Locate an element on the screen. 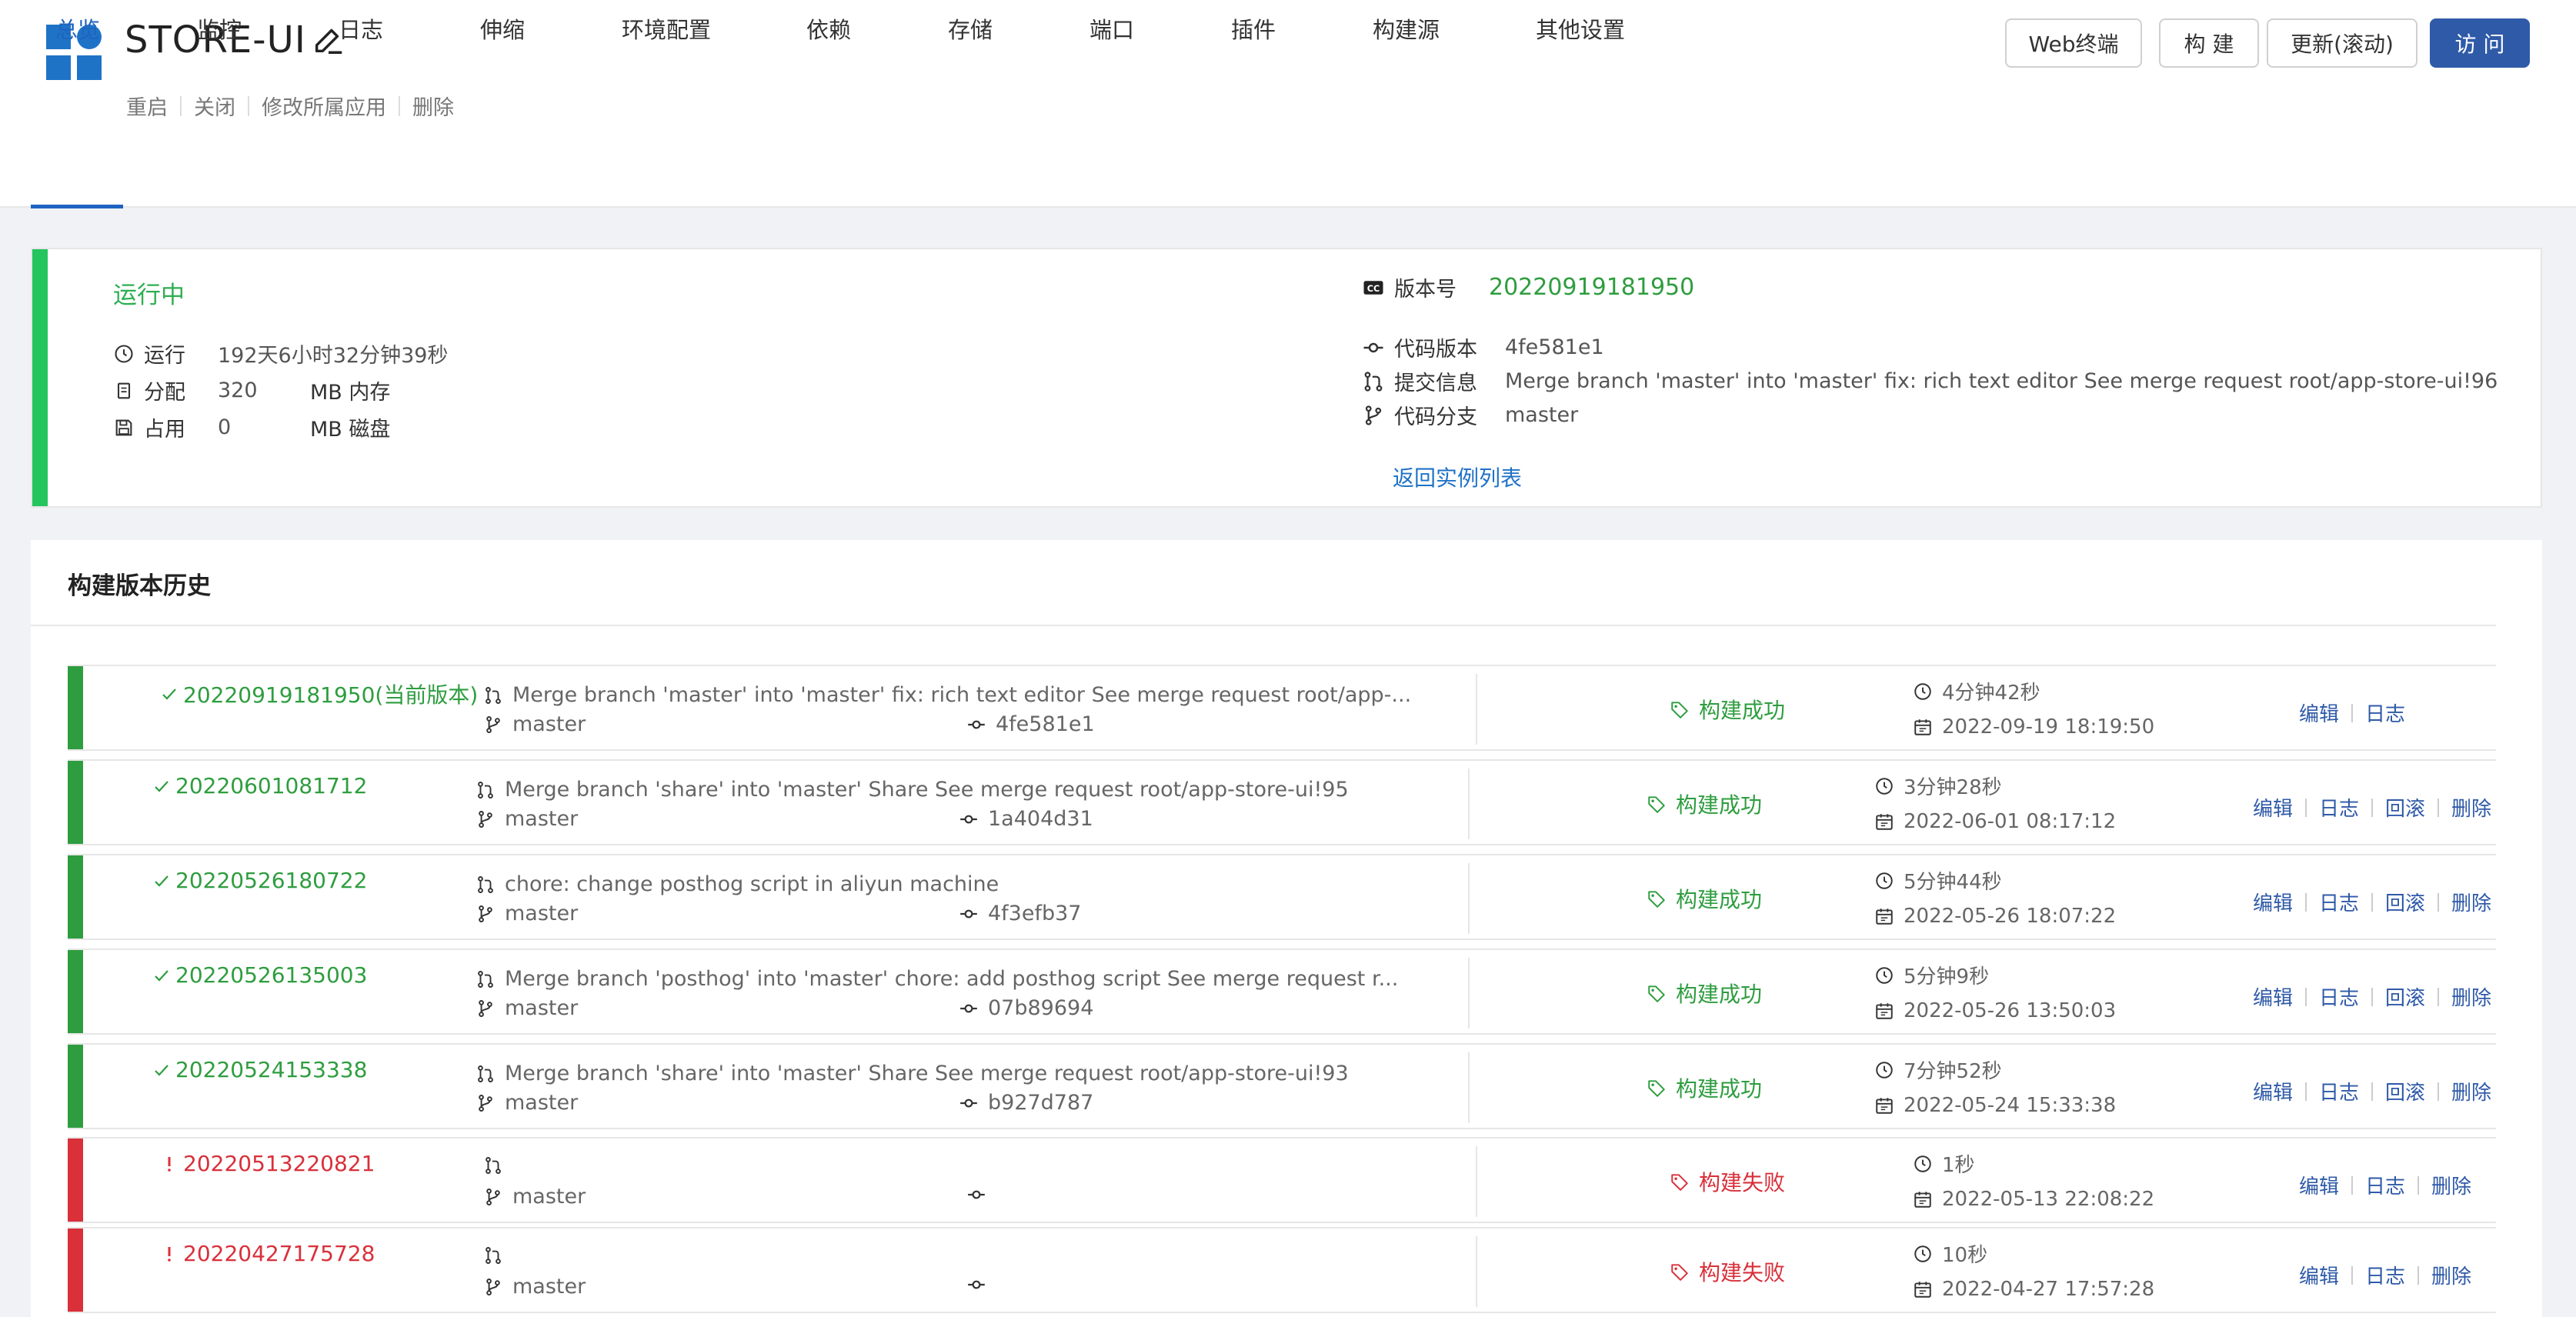 The width and height of the screenshot is (2576, 1317). build-version: 20220513220821 is located at coordinates (267, 1163).